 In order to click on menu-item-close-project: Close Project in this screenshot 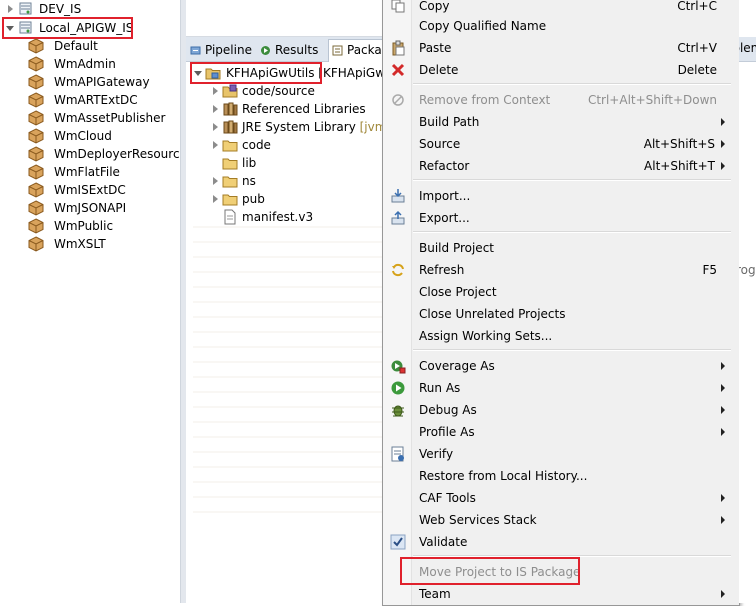, I will do `click(561, 292)`.